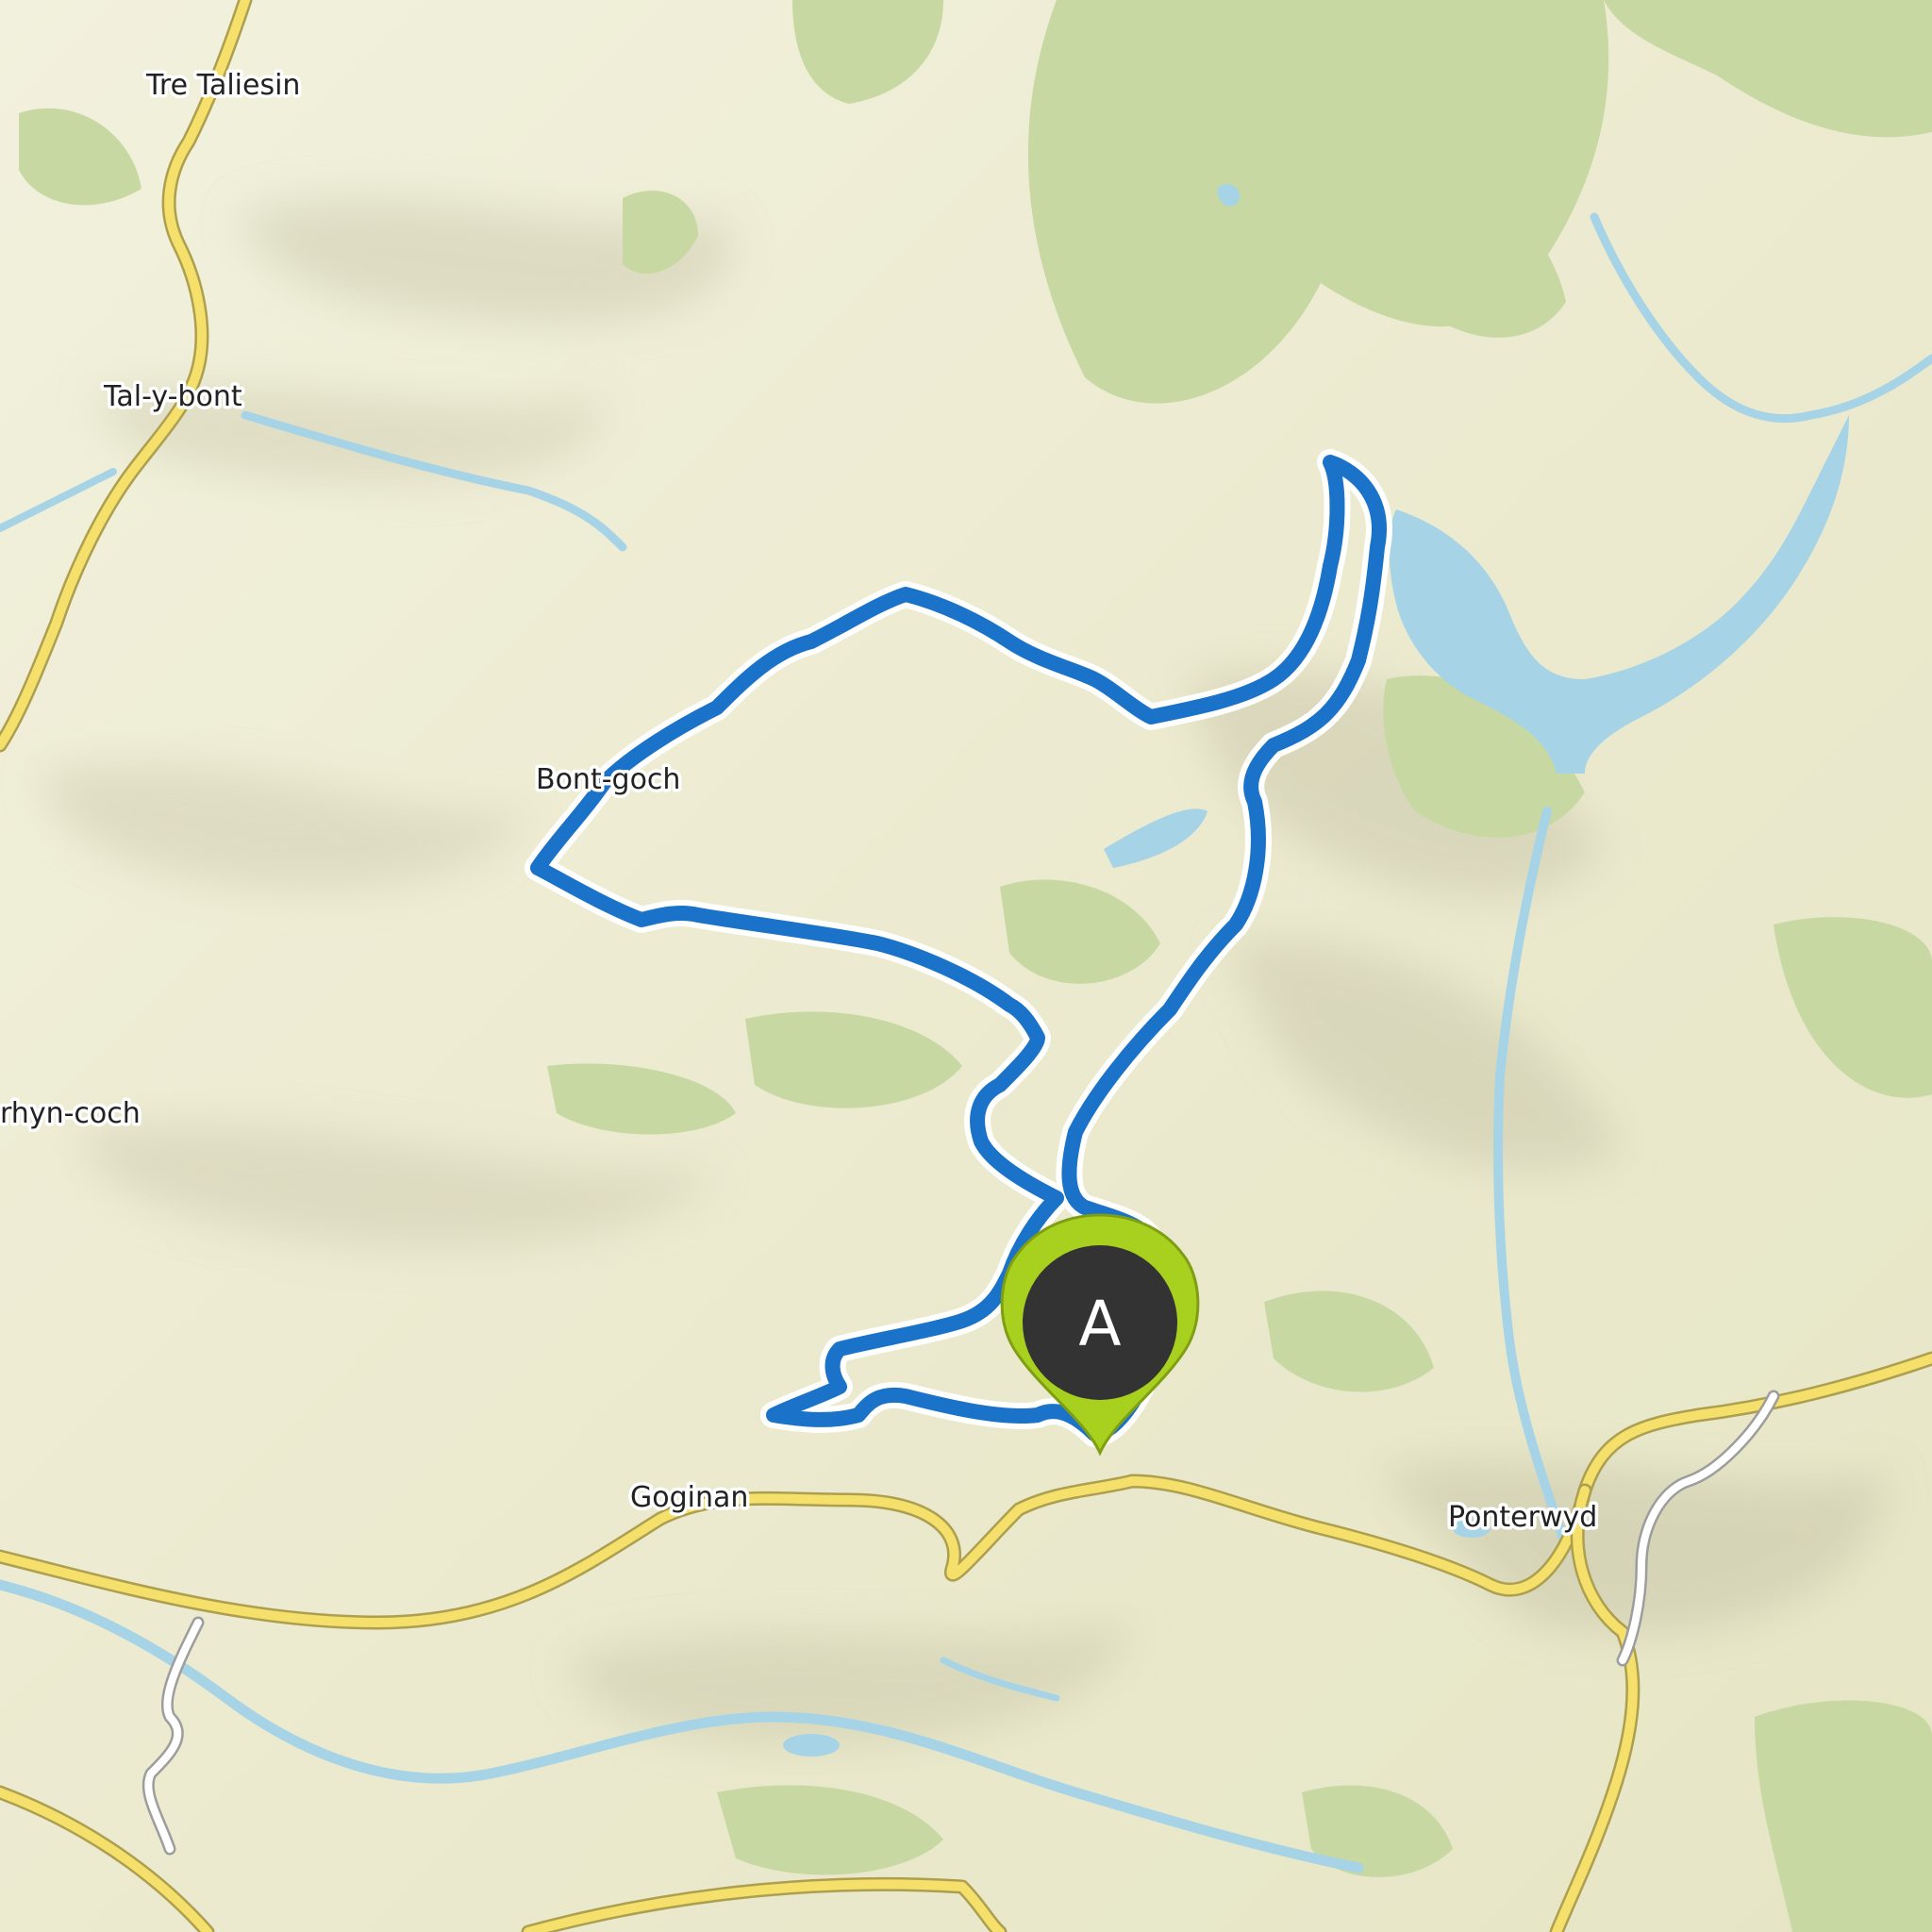 The image size is (1932, 1932). I want to click on place-label-goginan: Goginan, so click(689, 1498).